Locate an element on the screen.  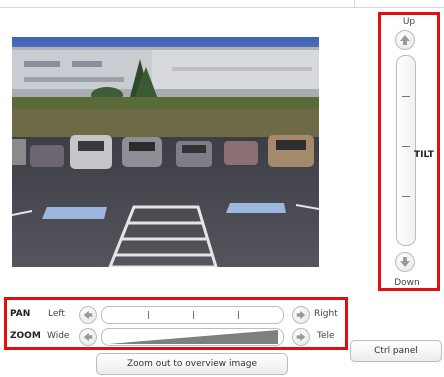
pan-slider is located at coordinates (192, 315).